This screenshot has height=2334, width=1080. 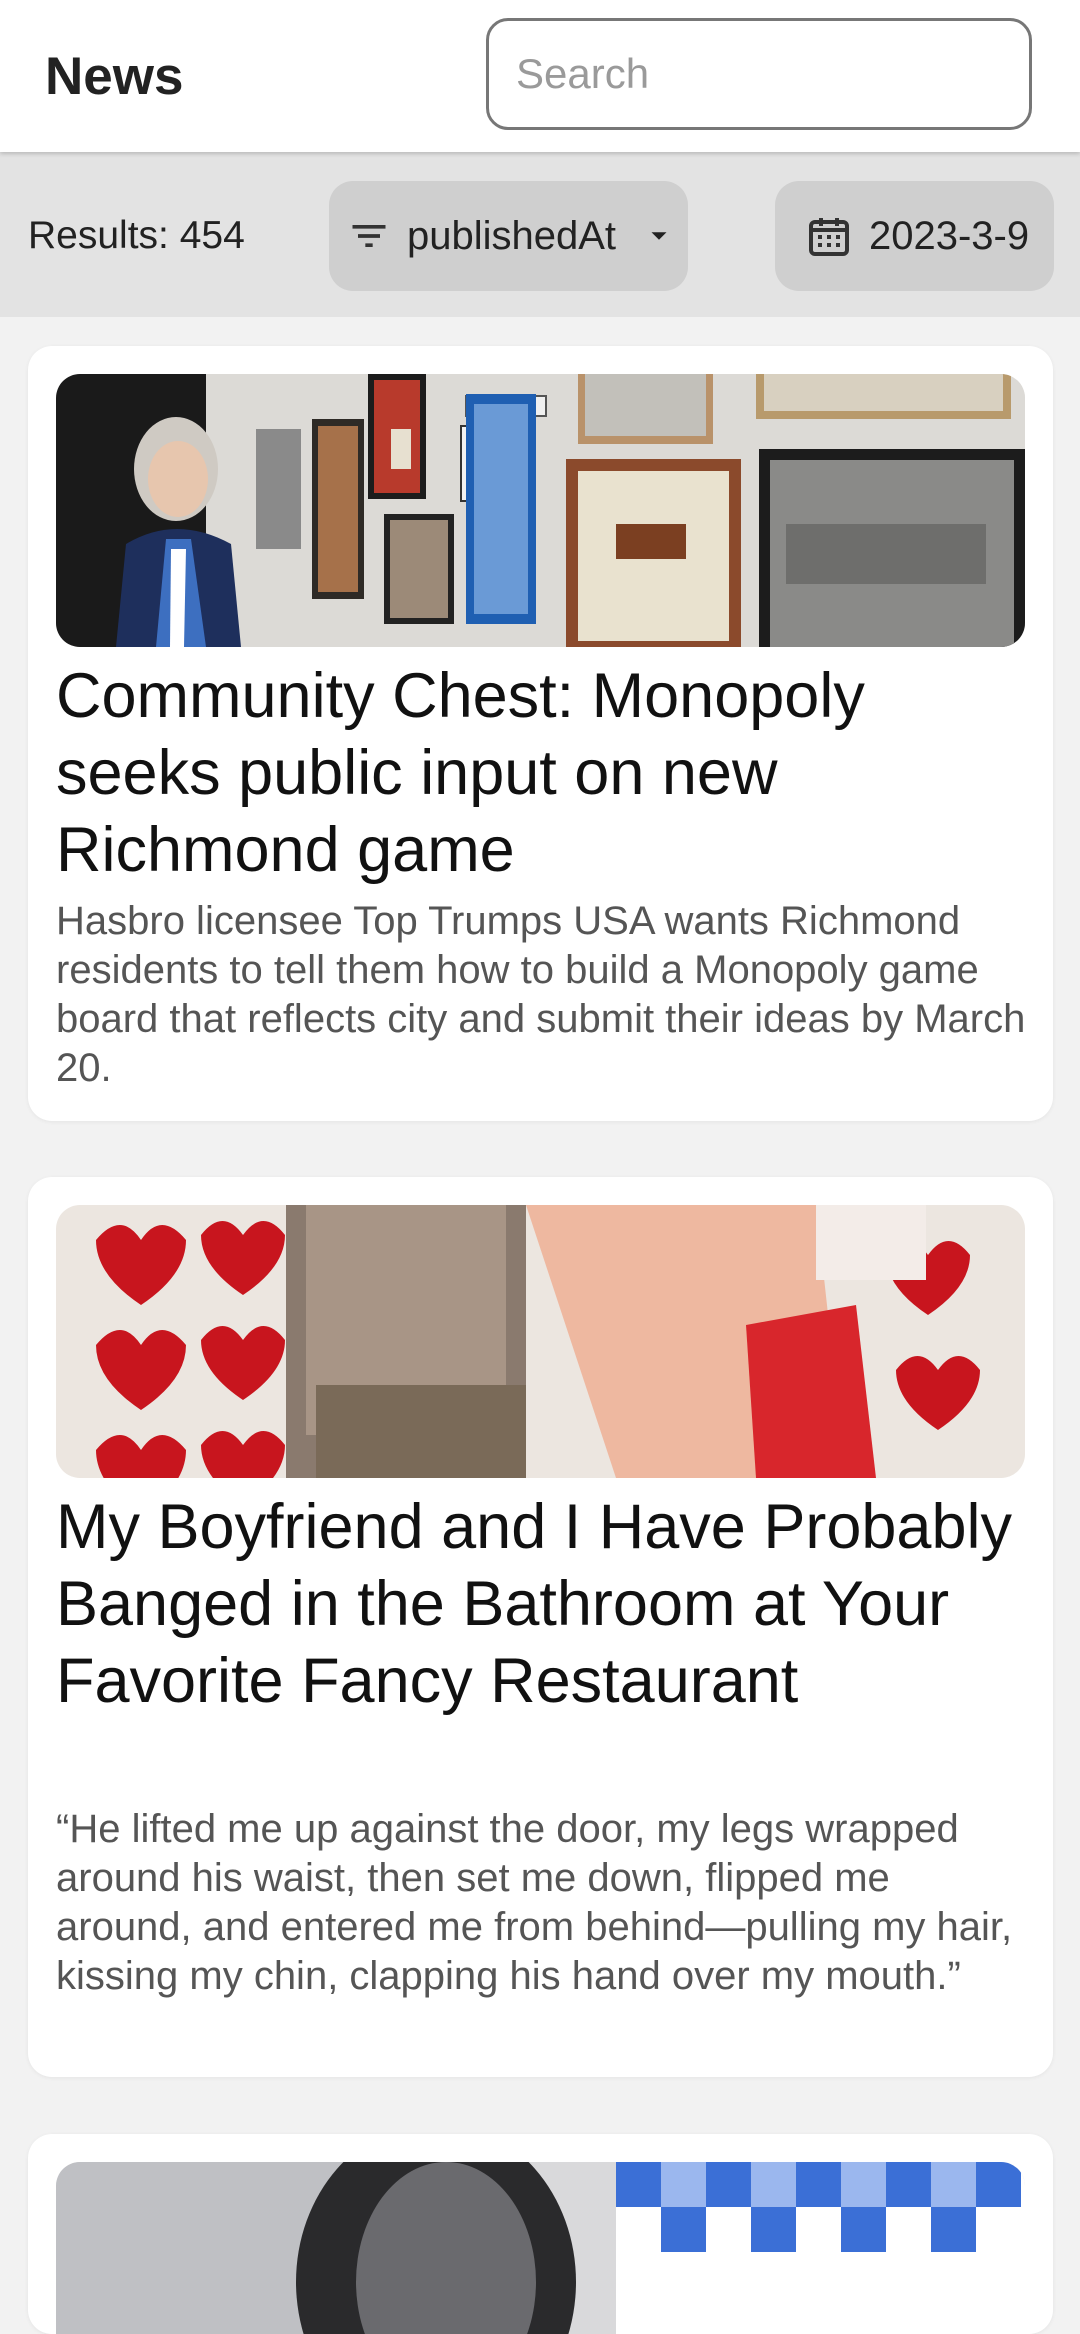 What do you see at coordinates (659, 236) in the screenshot?
I see `arrow-drop-down-icon` at bounding box center [659, 236].